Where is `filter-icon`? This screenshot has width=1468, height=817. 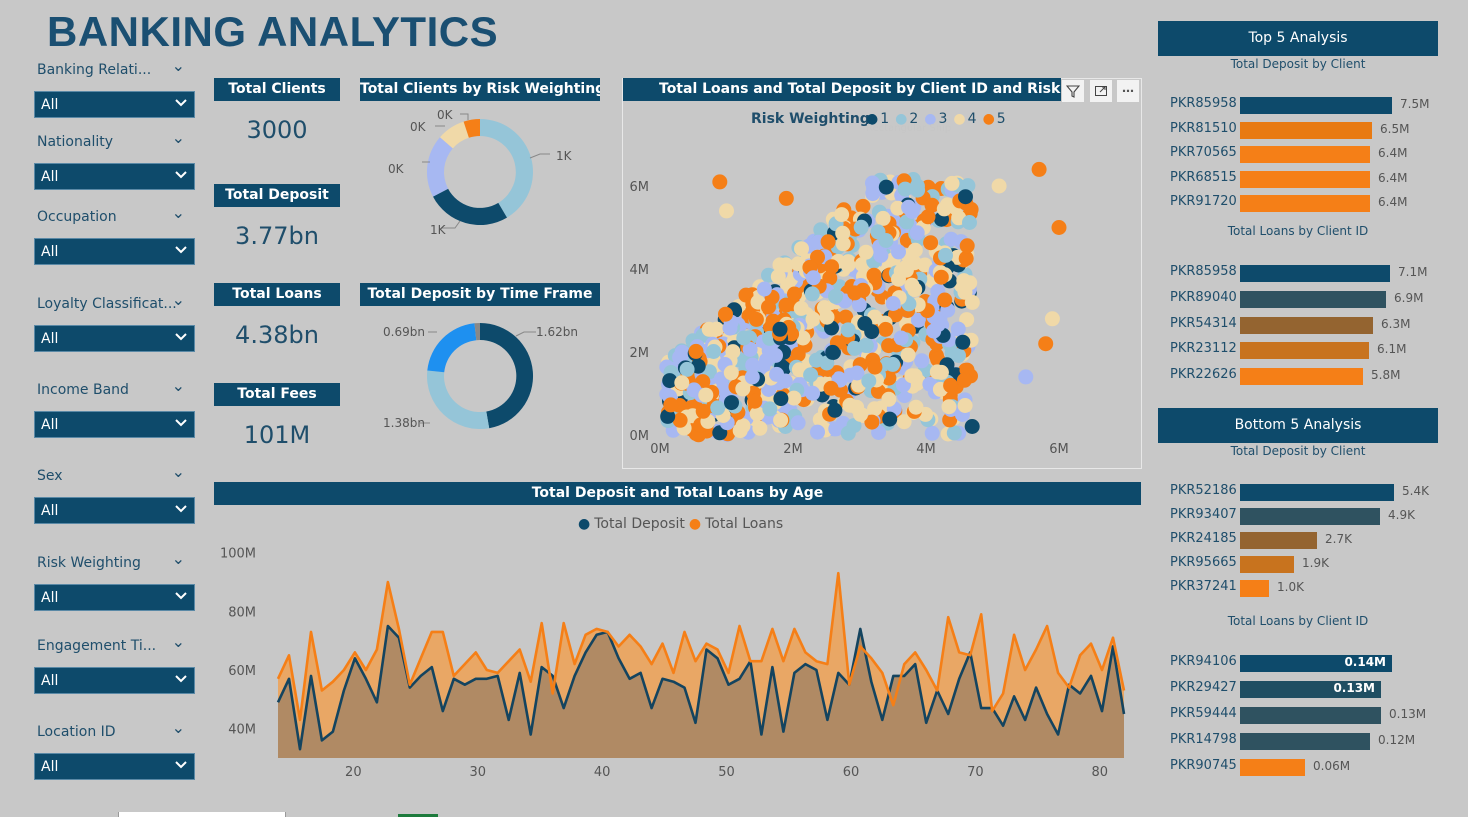 filter-icon is located at coordinates (1073, 91).